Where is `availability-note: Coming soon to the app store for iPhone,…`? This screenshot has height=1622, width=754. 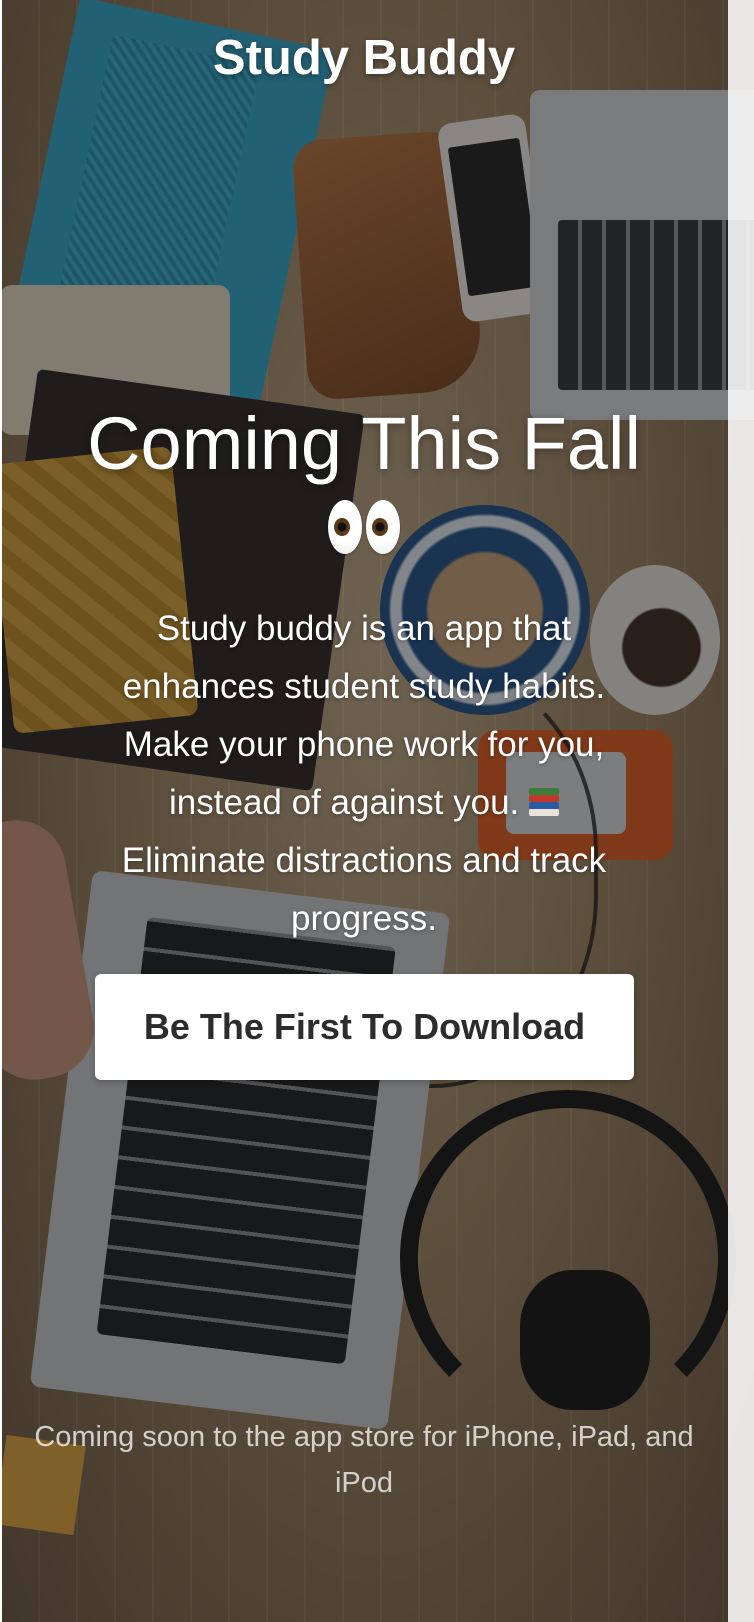 availability-note: Coming soon to the app store for iPhone,… is located at coordinates (364, 1460).